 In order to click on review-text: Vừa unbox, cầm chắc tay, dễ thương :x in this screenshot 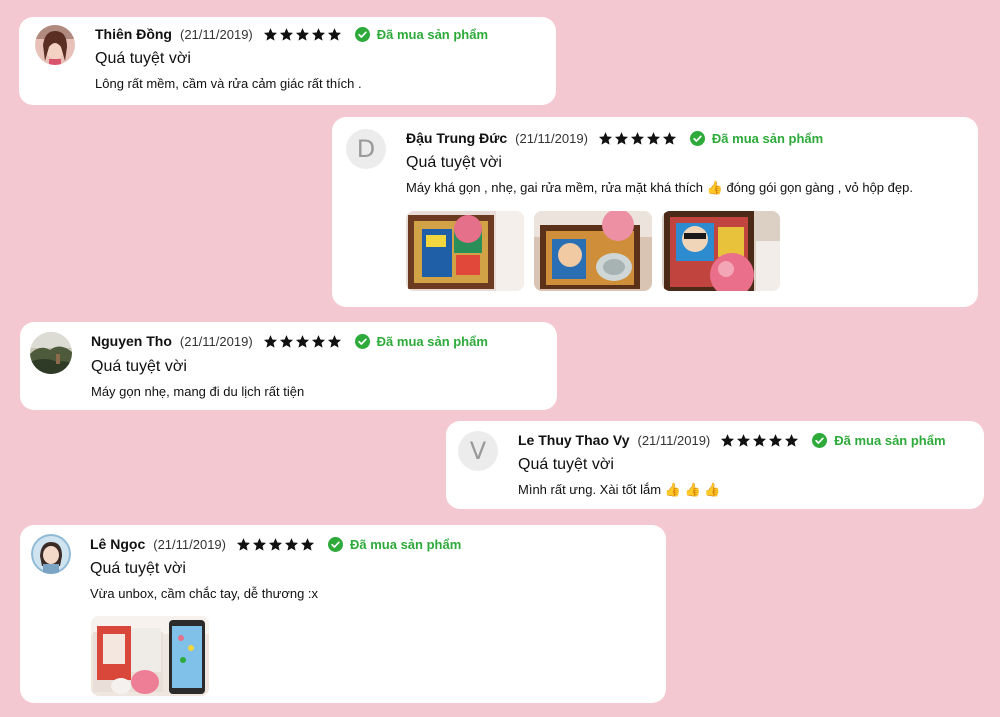, I will do `click(204, 593)`.